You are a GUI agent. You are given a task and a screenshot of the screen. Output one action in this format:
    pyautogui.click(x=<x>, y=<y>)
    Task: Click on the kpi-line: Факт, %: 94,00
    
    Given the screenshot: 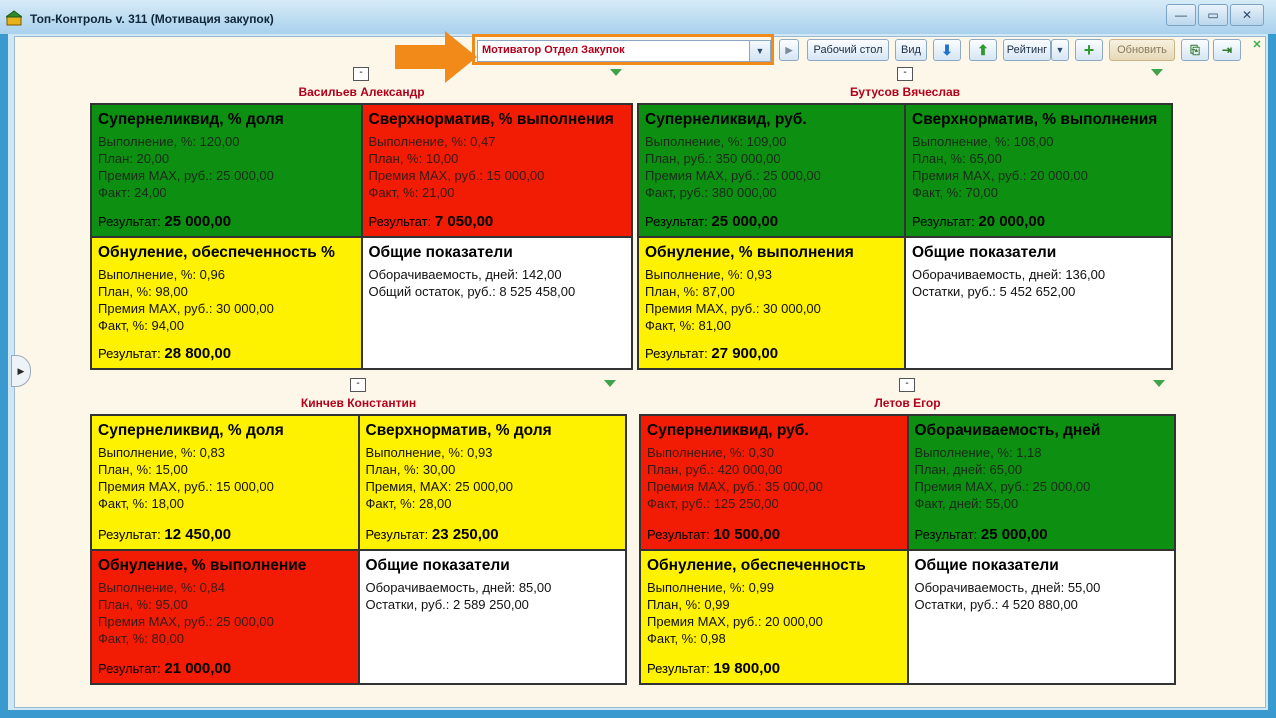 What is the action you would take?
    pyautogui.click(x=141, y=325)
    